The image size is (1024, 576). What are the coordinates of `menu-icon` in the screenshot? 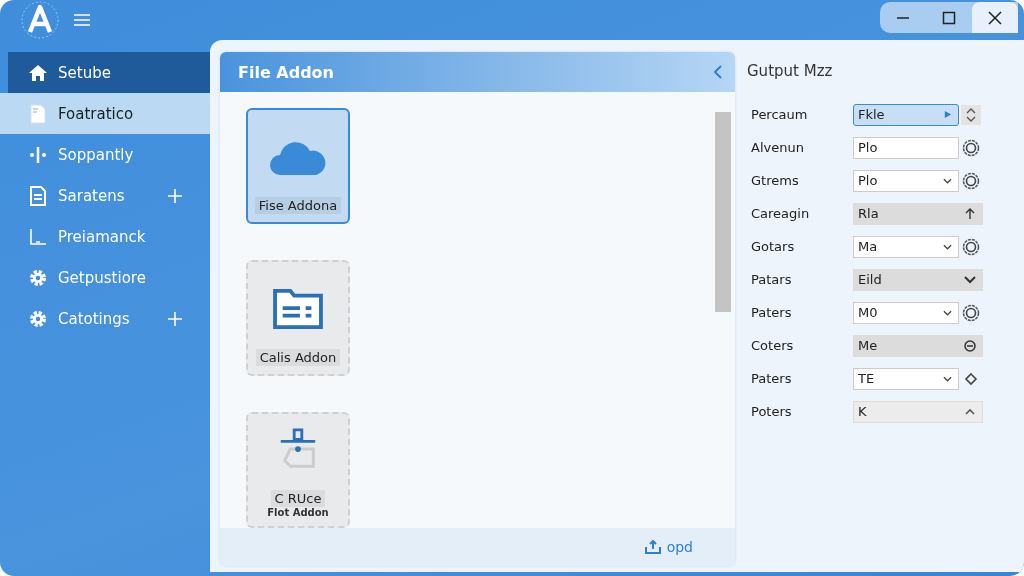 It's located at (82, 20).